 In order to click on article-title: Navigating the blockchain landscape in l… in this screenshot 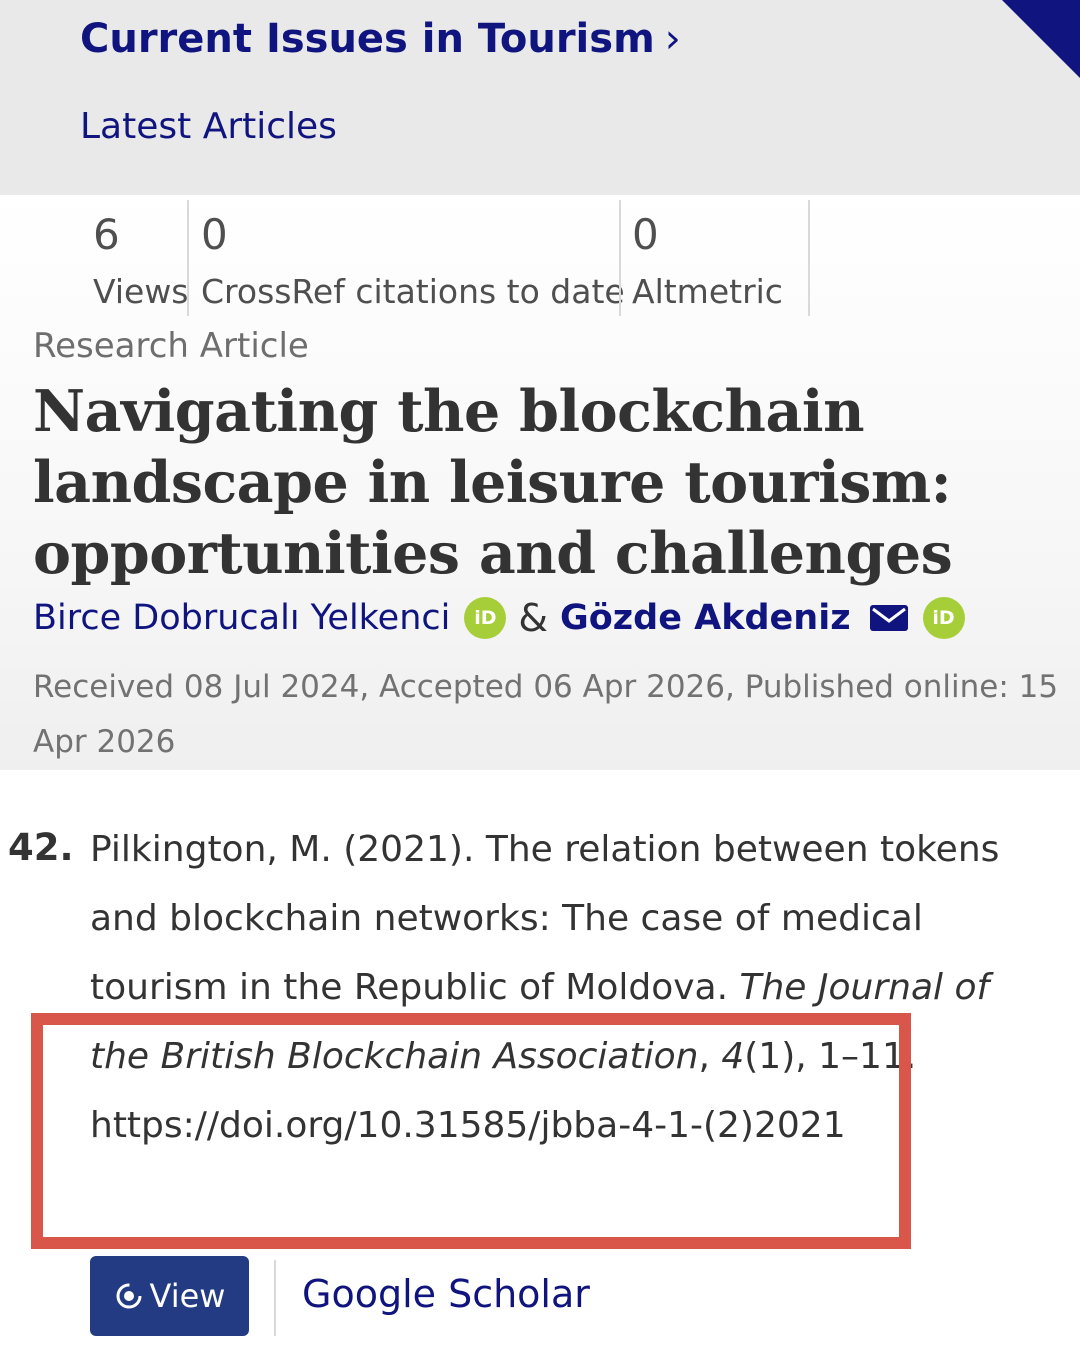, I will do `click(493, 482)`.